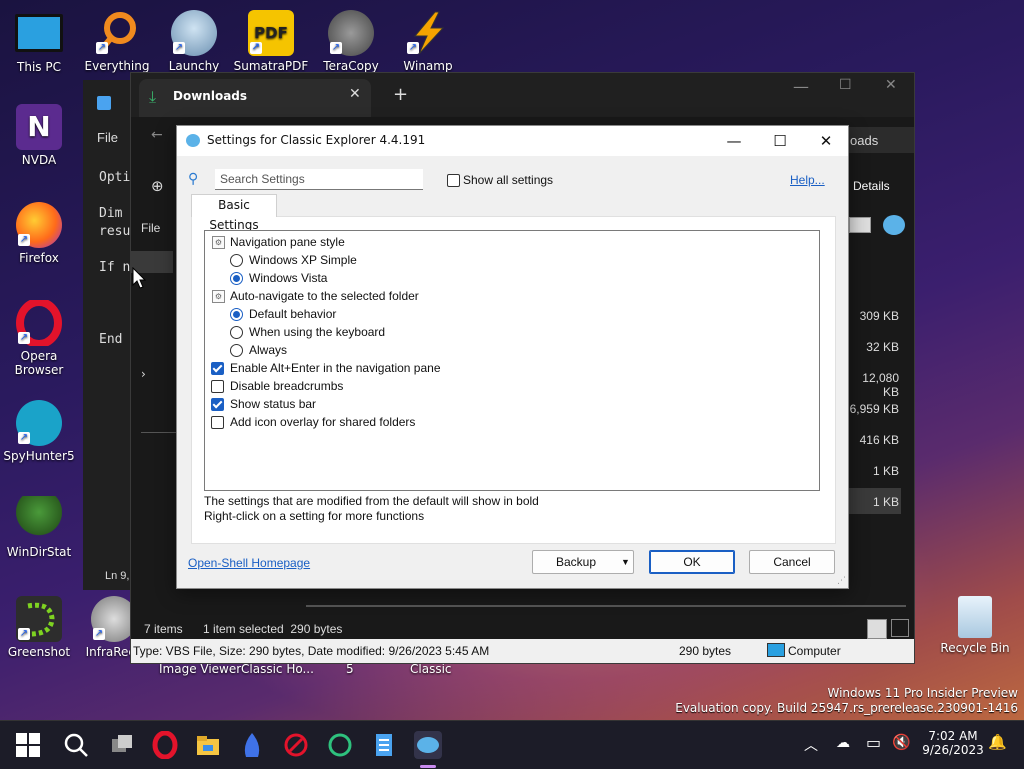  What do you see at coordinates (780, 141) in the screenshot?
I see `dialog-maximize-button: ☐` at bounding box center [780, 141].